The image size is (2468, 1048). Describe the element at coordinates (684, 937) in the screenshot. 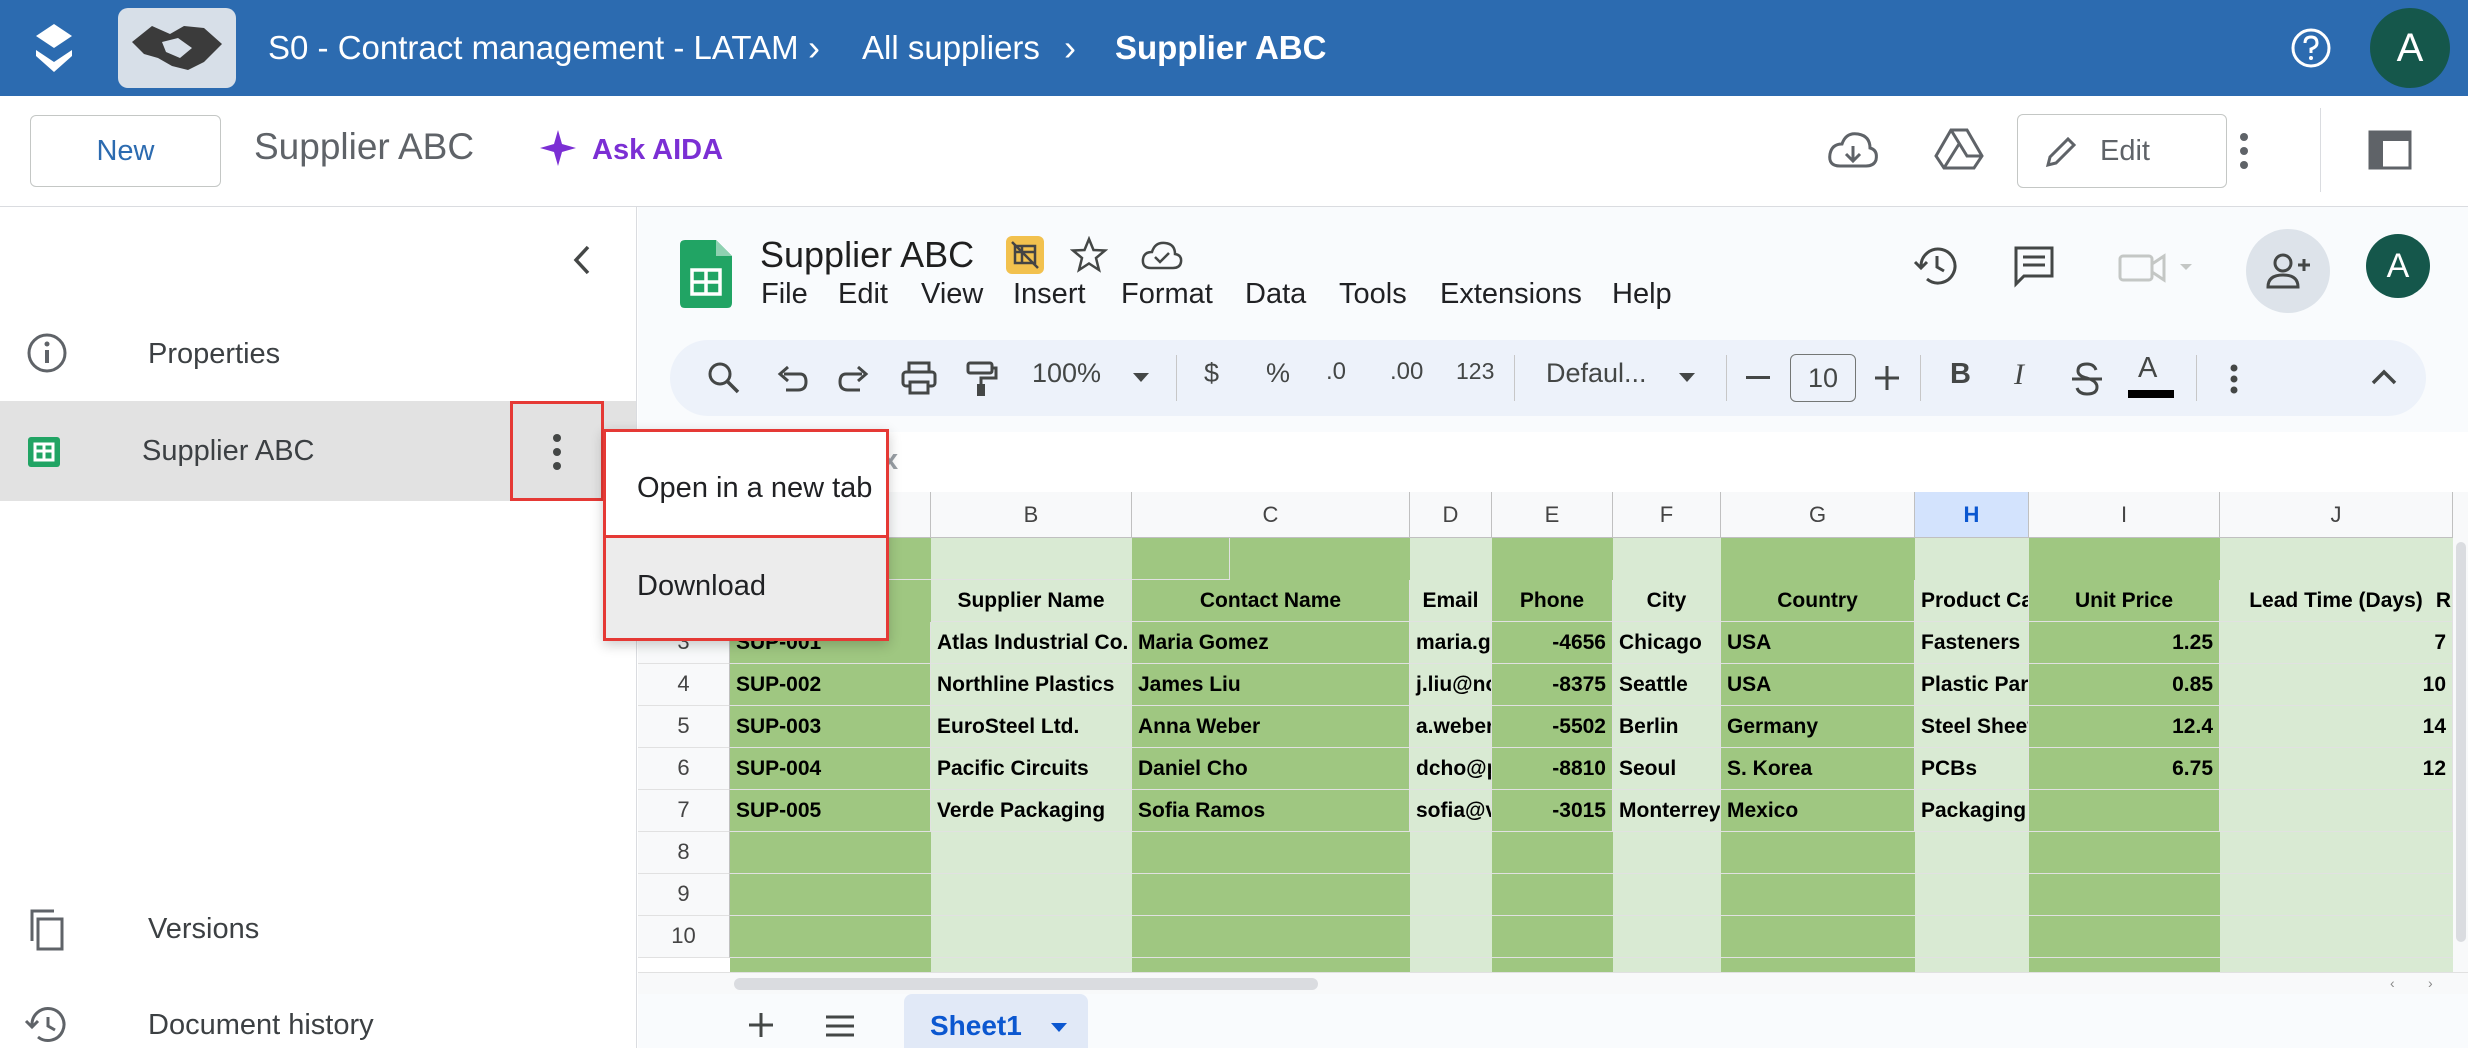

I see `row-header: 10` at that location.